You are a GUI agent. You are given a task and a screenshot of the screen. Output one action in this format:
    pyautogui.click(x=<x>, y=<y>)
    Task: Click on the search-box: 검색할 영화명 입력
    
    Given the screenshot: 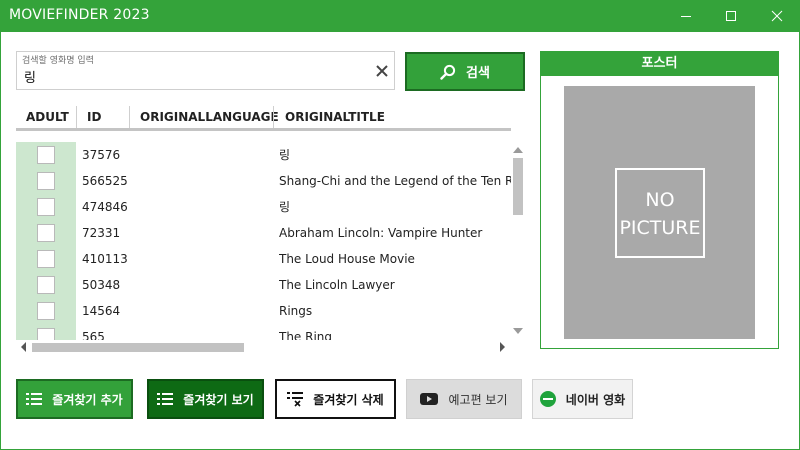 What is the action you would take?
    pyautogui.click(x=205, y=70)
    